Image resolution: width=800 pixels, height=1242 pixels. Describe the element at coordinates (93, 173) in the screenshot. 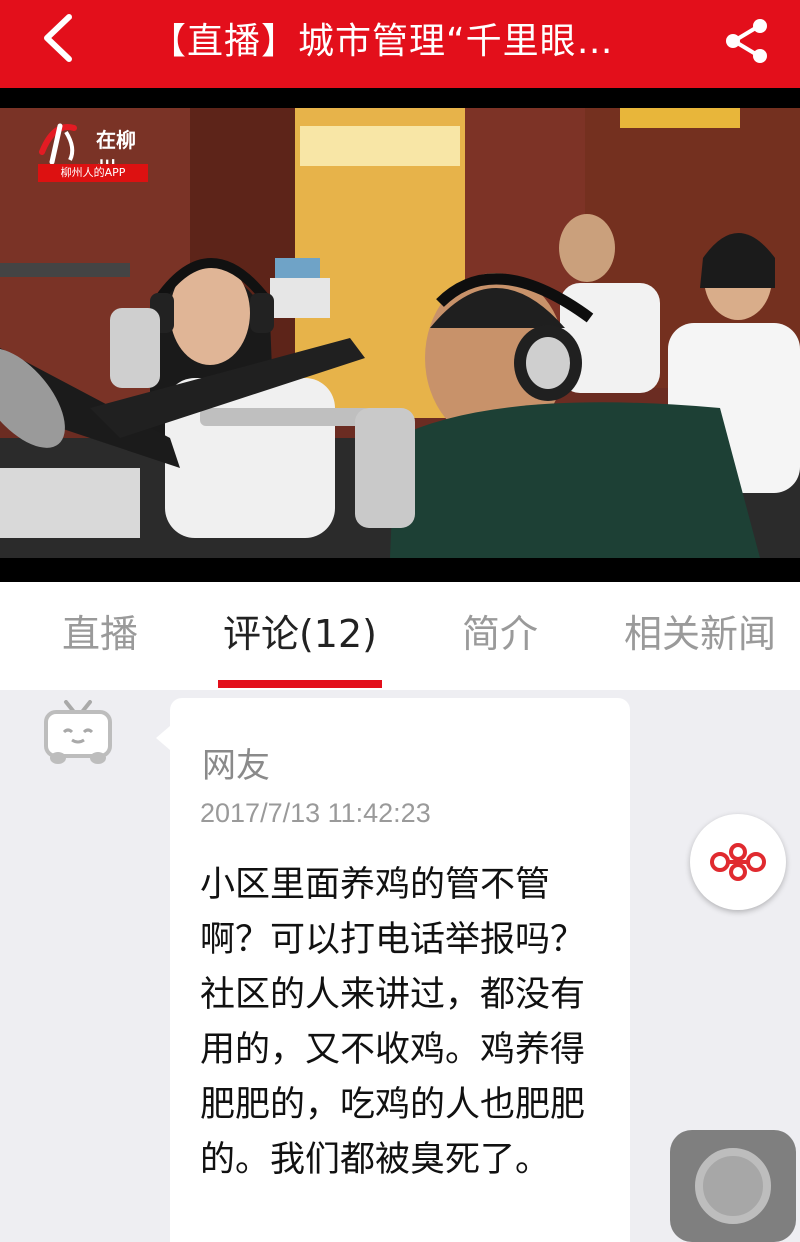

I see `logo-subtitle: 柳州人的APP` at that location.